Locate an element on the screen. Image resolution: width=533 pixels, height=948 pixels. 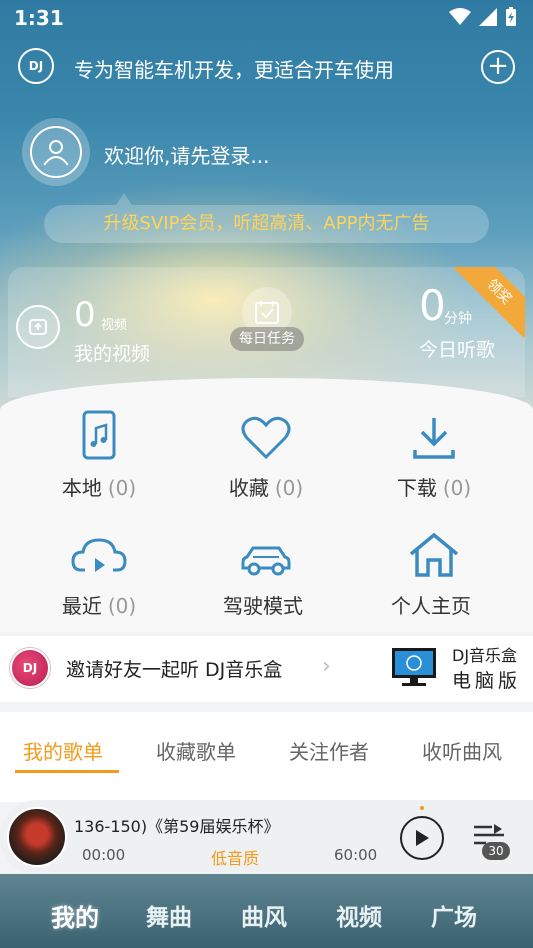
grid-item-favorites: 收藏 (0) is located at coordinates (266, 452).